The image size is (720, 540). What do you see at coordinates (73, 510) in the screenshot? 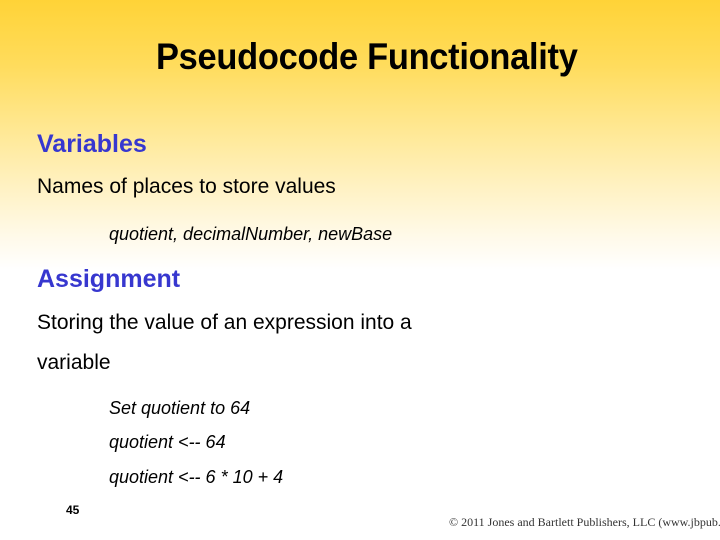
I see `slide-number: 45` at bounding box center [73, 510].